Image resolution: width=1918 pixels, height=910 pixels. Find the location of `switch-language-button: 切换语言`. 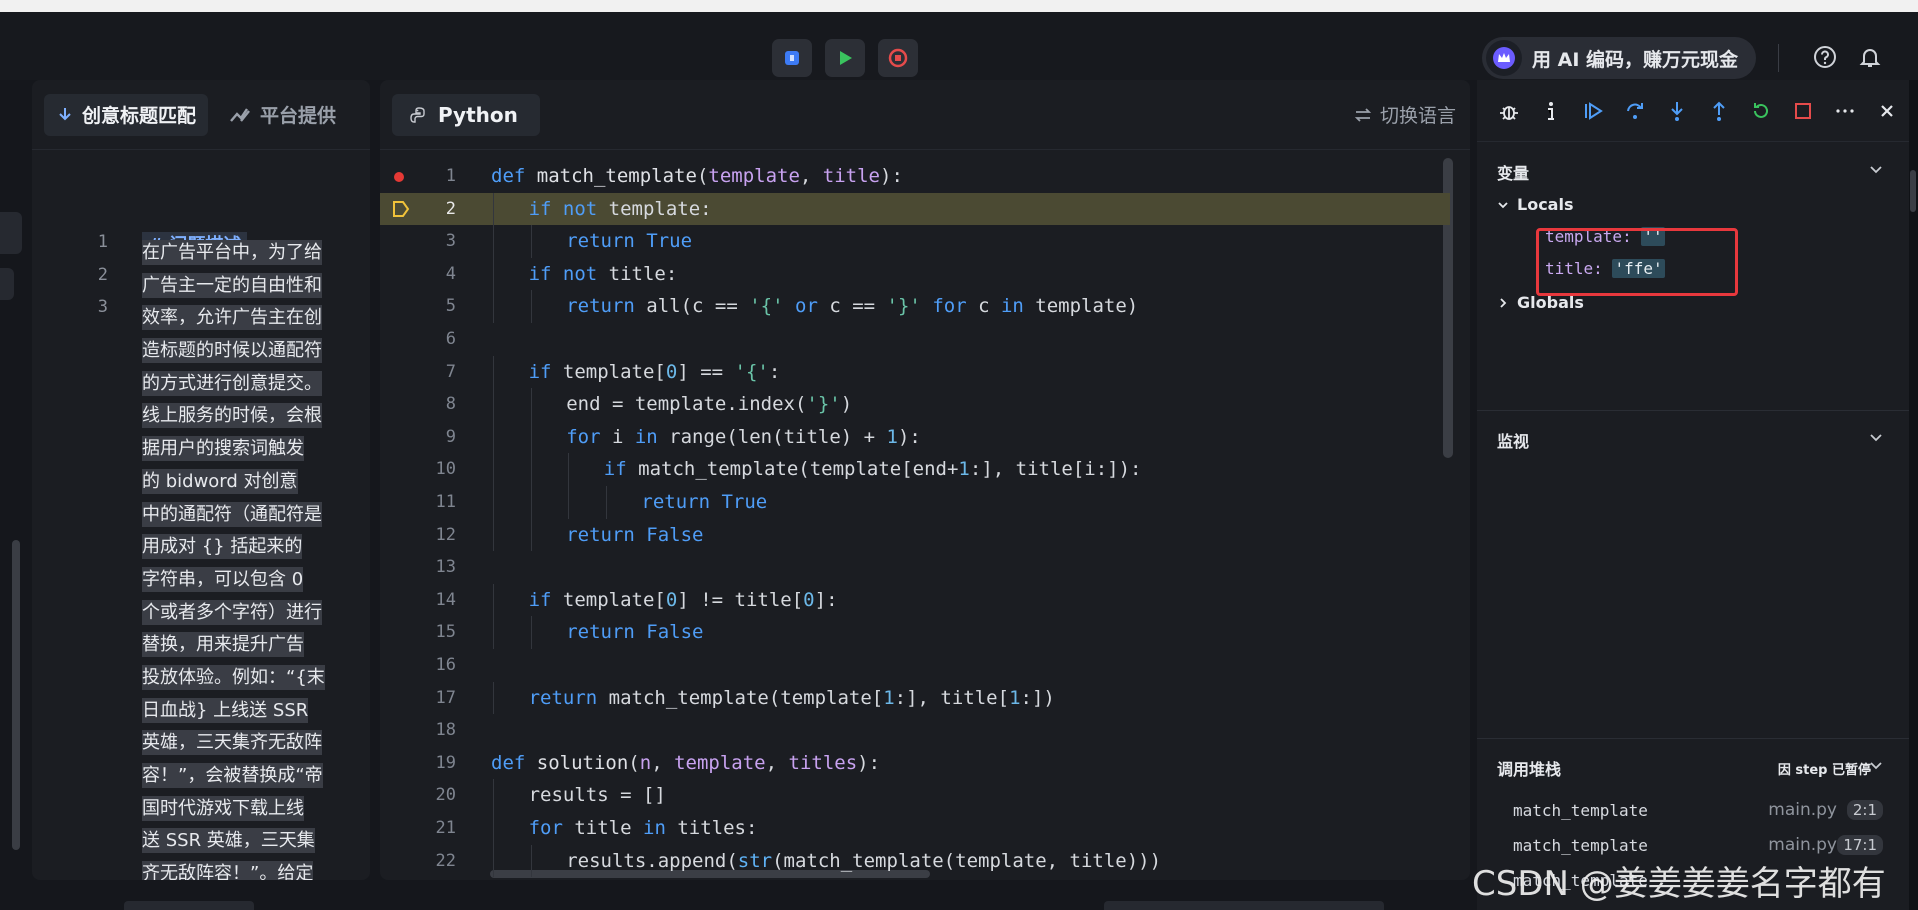

switch-language-button: 切换语言 is located at coordinates (1405, 114).